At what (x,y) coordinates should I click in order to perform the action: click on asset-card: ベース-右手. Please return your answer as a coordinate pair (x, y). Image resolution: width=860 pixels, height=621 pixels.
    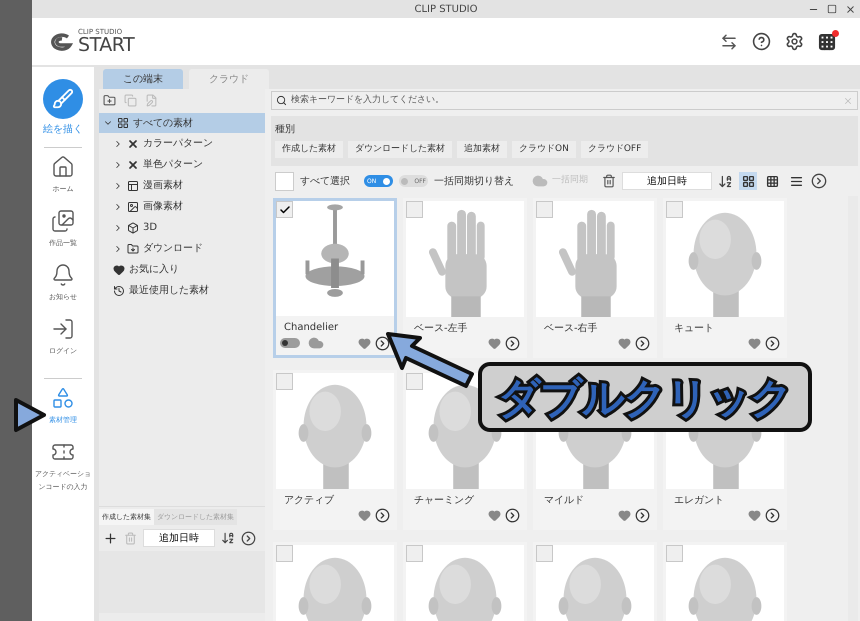
    Looking at the image, I should click on (595, 278).